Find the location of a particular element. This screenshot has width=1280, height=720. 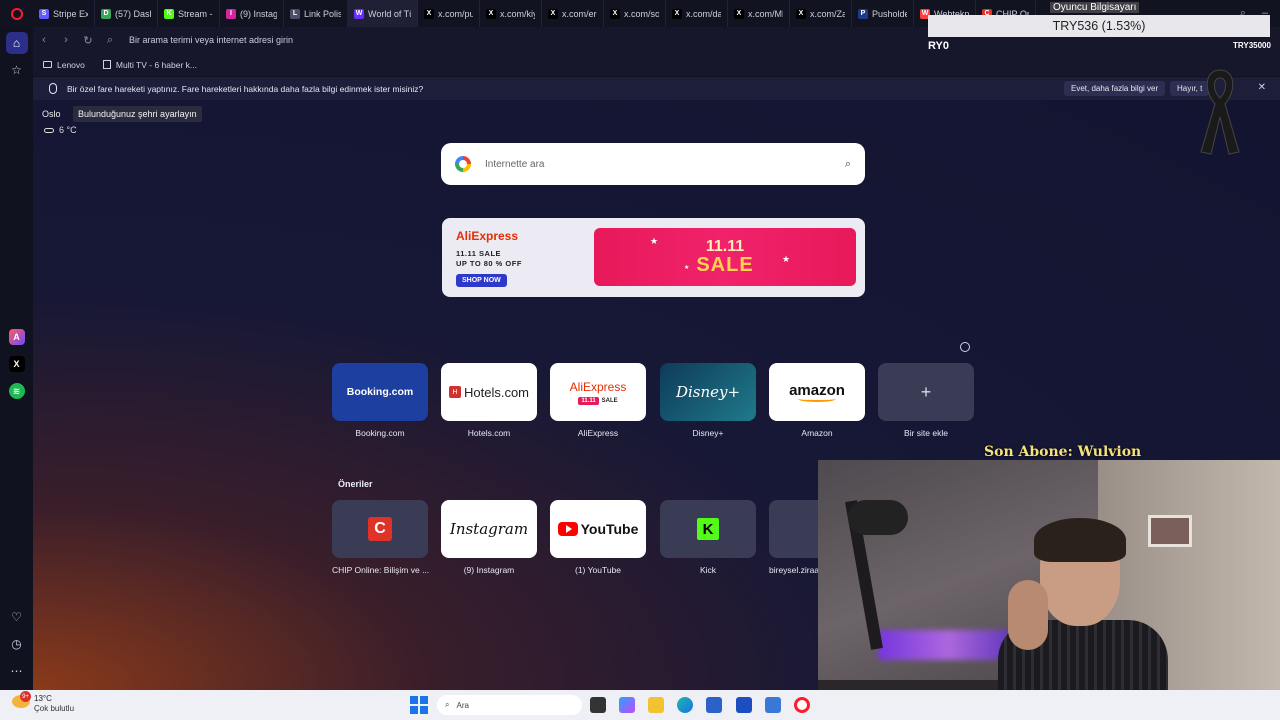

windows-start-icon is located at coordinates (419, 705).